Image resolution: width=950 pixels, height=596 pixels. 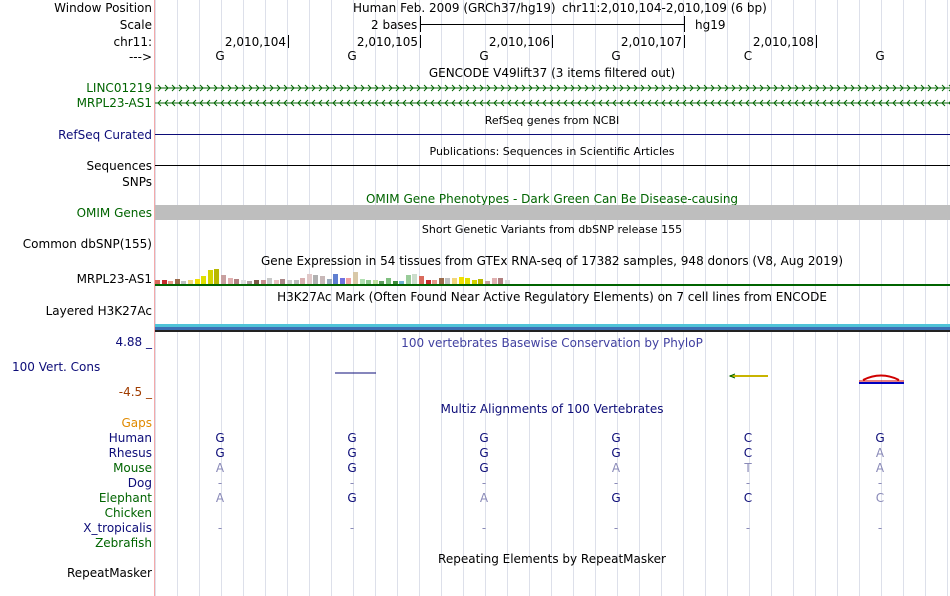 What do you see at coordinates (552, 95) in the screenshot?
I see `gencode-gene-tracks` at bounding box center [552, 95].